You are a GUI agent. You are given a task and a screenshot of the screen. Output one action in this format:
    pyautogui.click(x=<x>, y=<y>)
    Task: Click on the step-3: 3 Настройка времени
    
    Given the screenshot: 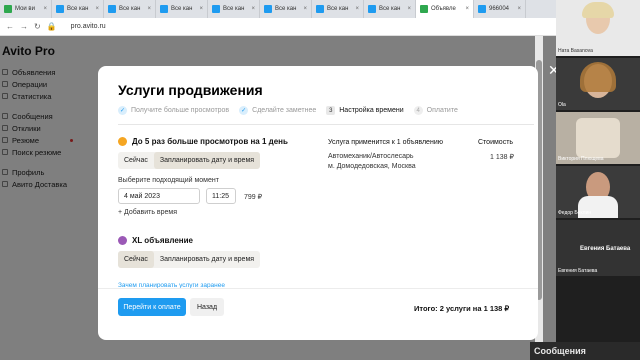 What is the action you would take?
    pyautogui.click(x=365, y=110)
    